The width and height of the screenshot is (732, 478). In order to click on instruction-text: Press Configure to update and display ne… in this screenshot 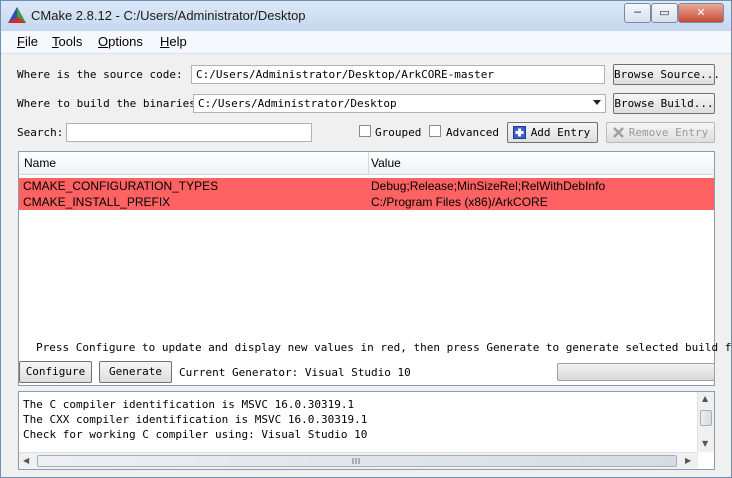, I will do `click(384, 347)`.